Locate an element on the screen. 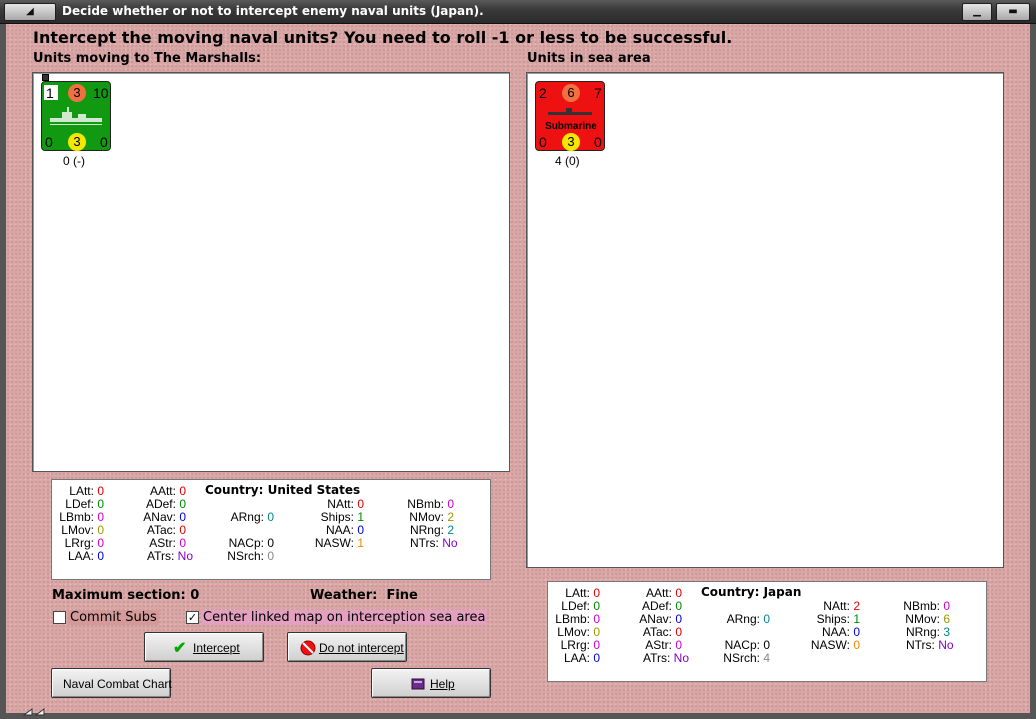  counter-top-left: 2 is located at coordinates (543, 93).